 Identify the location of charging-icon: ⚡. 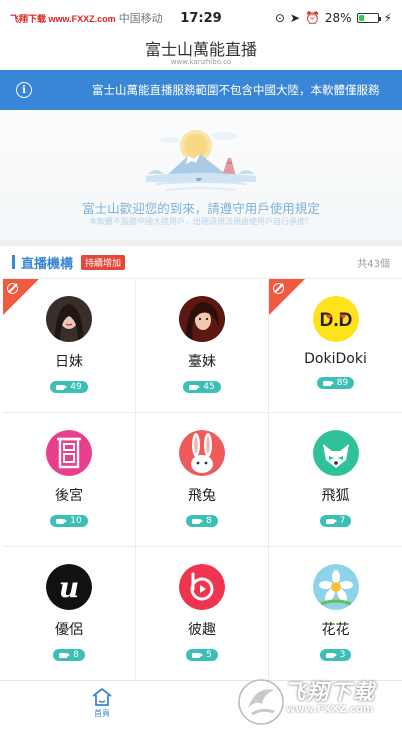
(387, 18).